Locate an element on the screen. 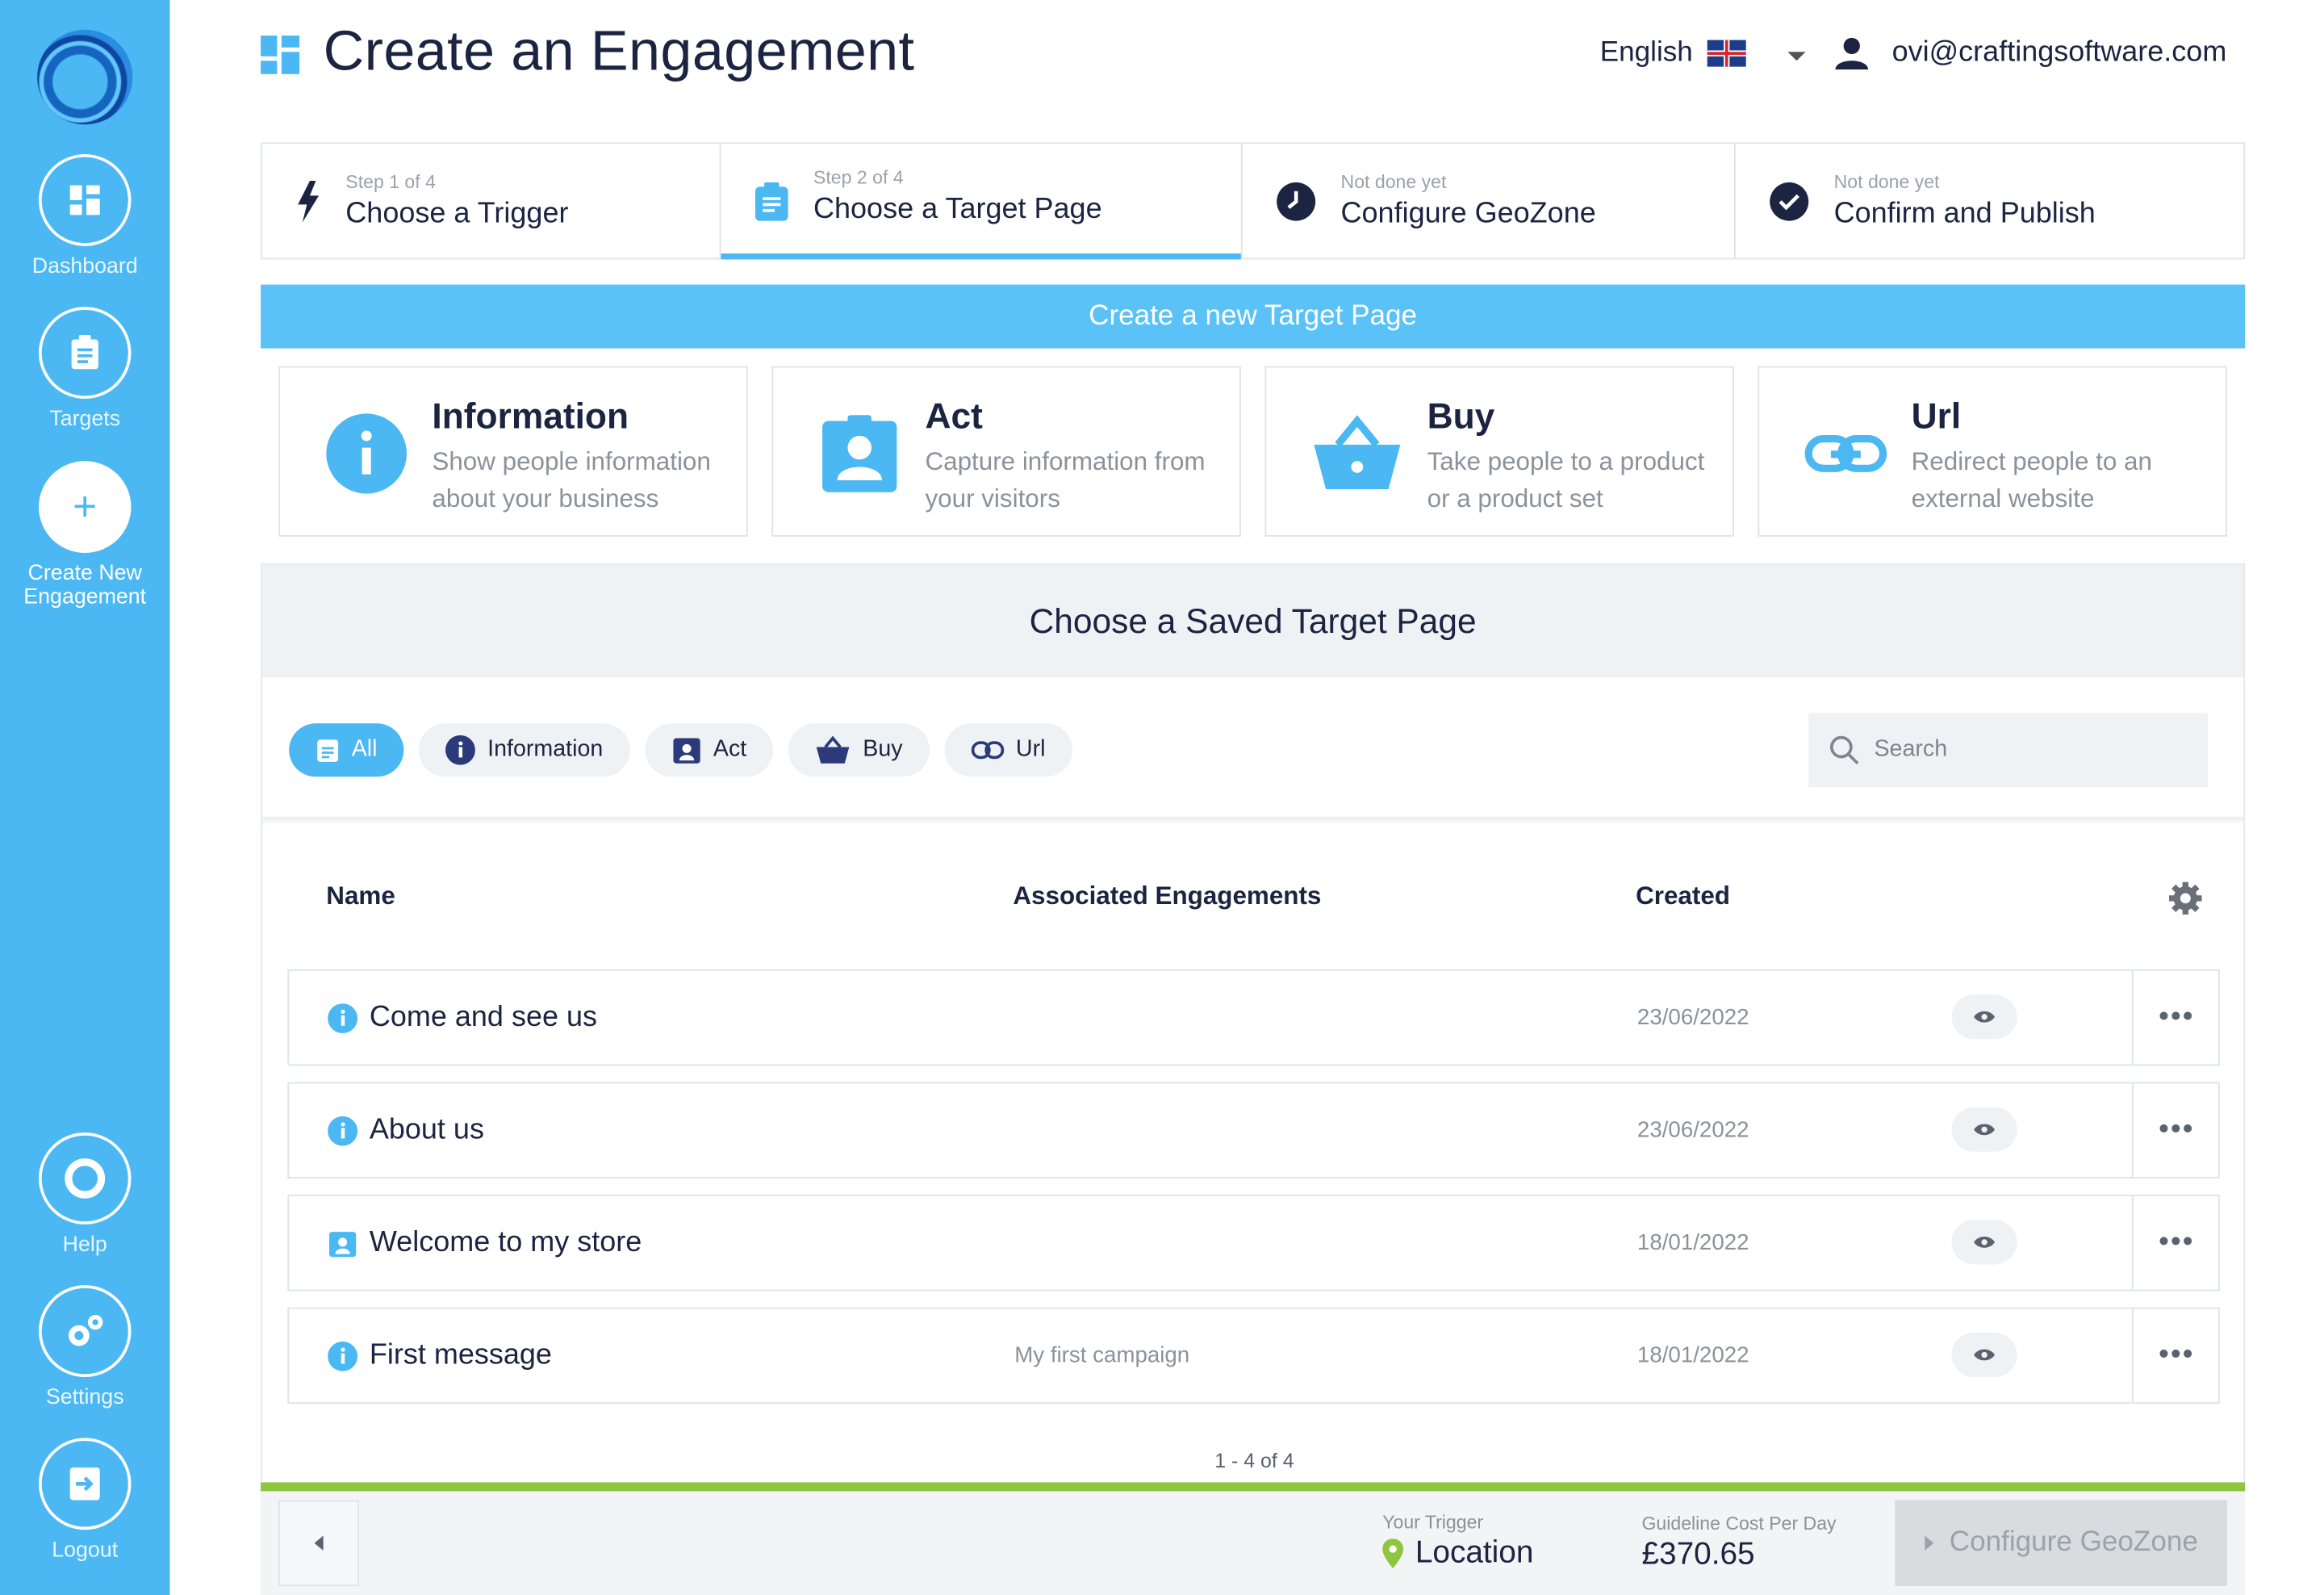  user-menu: ovi@craftingsoftware.com is located at coordinates (2031, 52).